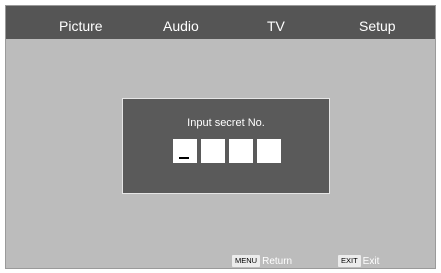 This screenshot has height=273, width=441. Describe the element at coordinates (220, 22) in the screenshot. I see `main-menu-bar: Picture Audio TV Setup` at that location.